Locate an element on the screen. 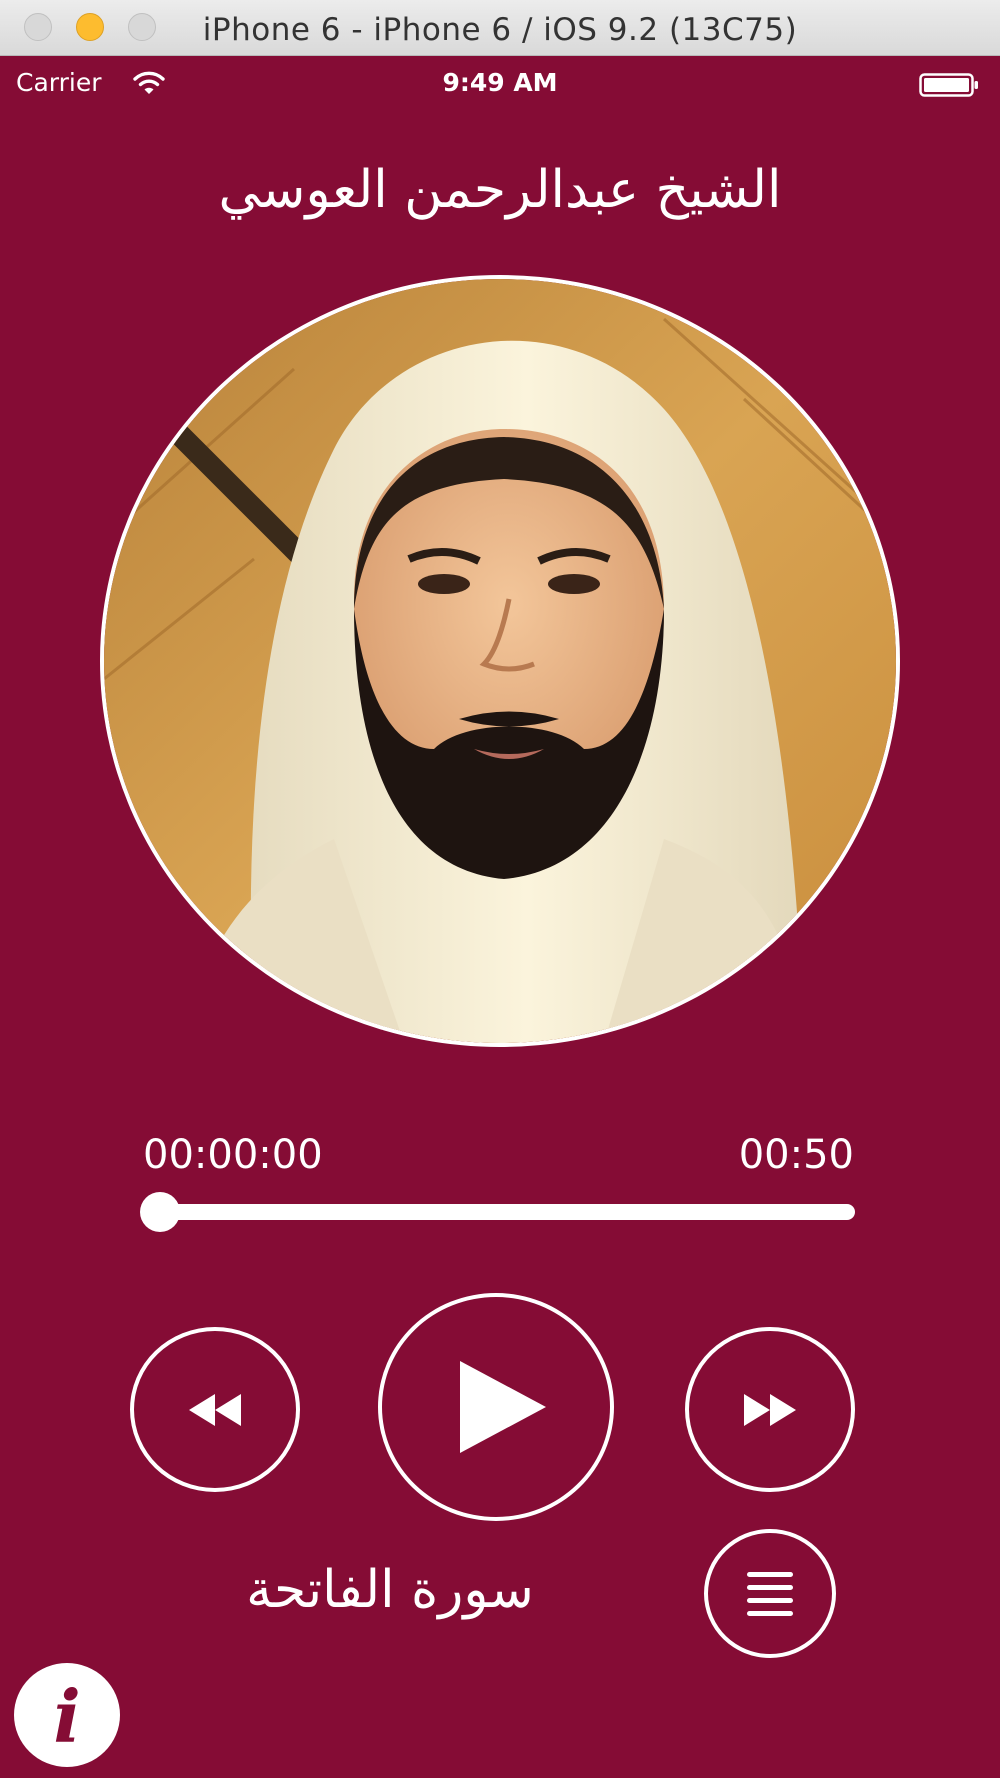 This screenshot has width=1000, height=1778. list-icon is located at coordinates (770, 1593).